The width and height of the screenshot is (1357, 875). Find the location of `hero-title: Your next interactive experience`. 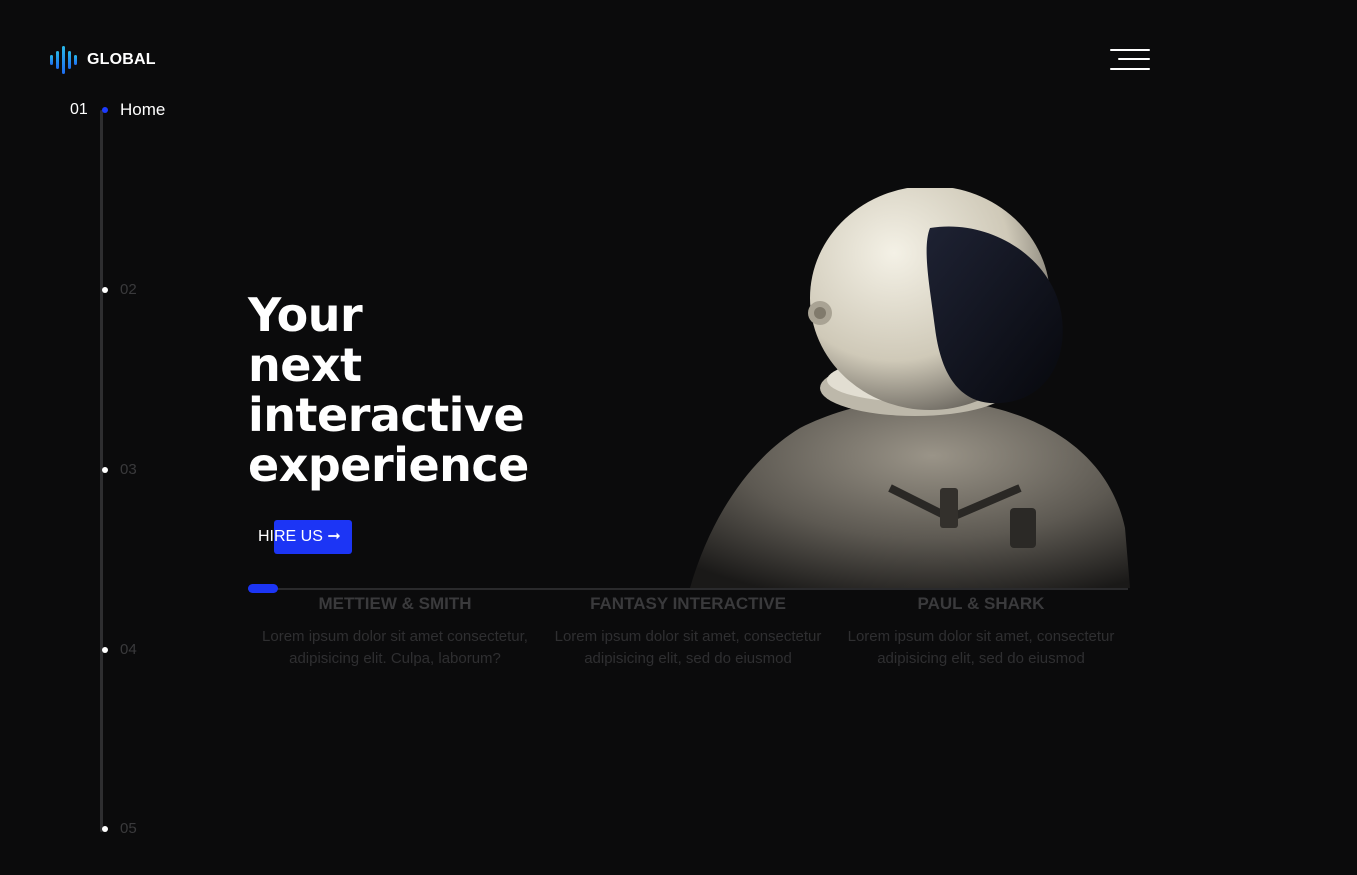

hero-title: Your next interactive experience is located at coordinates (388, 390).